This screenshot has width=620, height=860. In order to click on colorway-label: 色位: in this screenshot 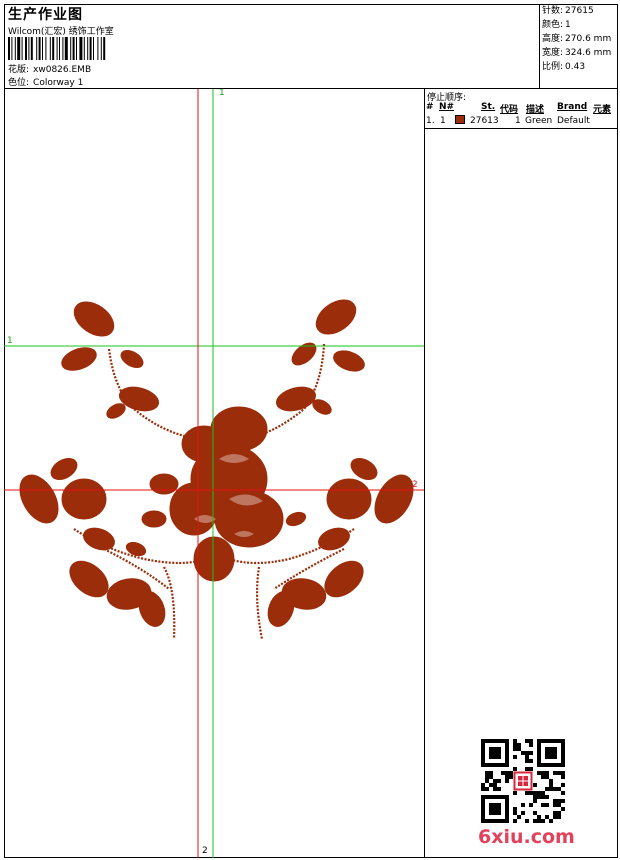, I will do `click(19, 83)`.